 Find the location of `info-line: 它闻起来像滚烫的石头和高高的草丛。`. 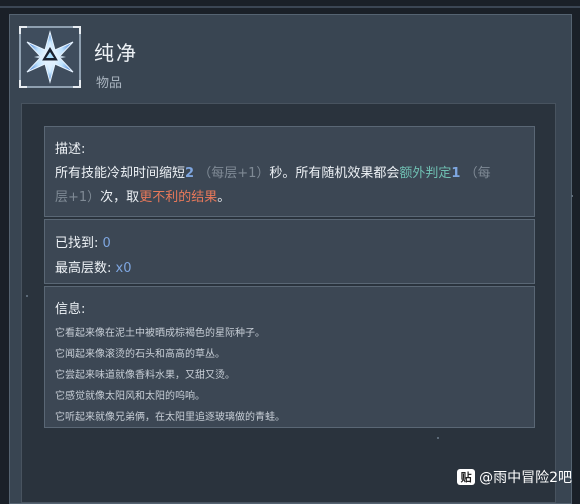

info-line: 它闻起来像滚烫的石头和高高的草丛。 is located at coordinates (140, 354).